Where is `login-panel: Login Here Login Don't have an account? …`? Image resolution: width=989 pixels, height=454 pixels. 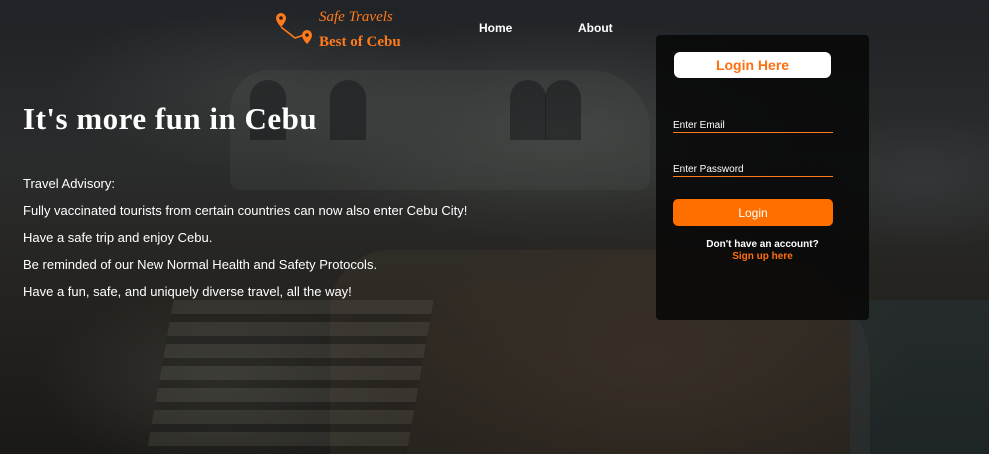
login-panel: Login Here Login Don't have an account? … is located at coordinates (762, 177).